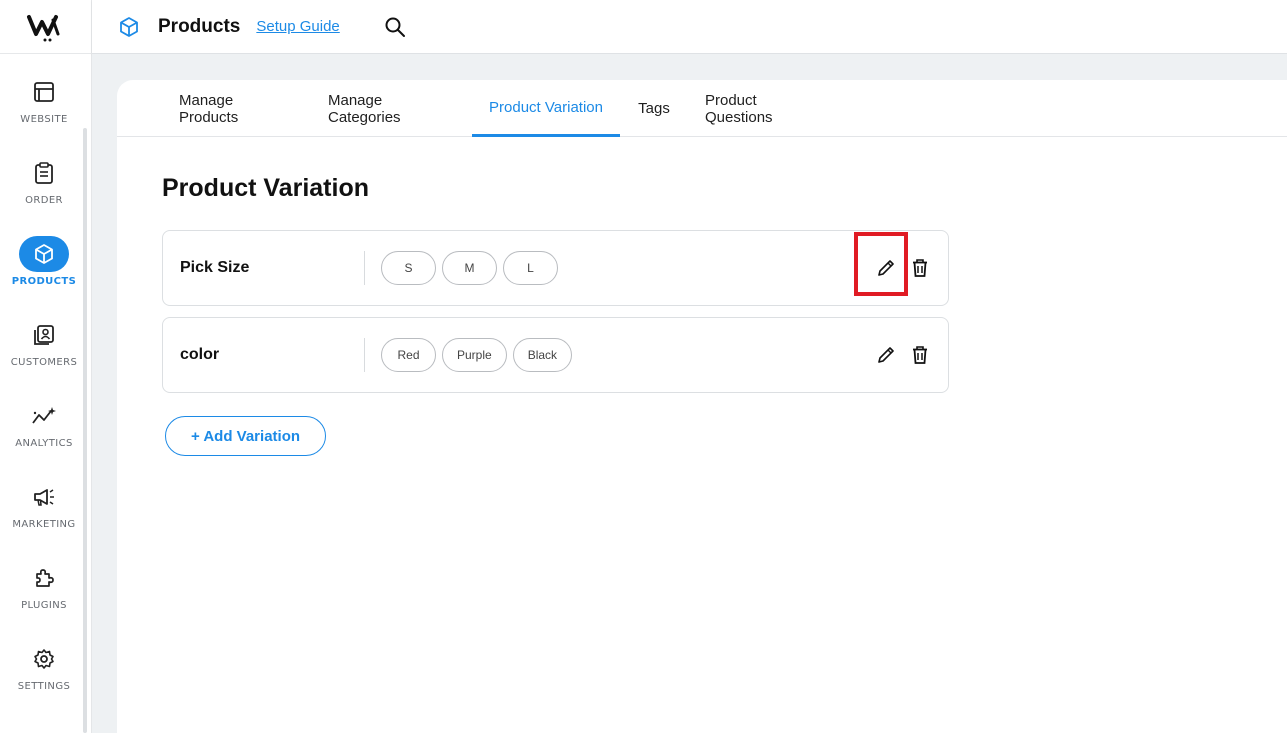 The height and width of the screenshot is (733, 1287). I want to click on sidebar-item-website: WEBSITE, so click(44, 106).